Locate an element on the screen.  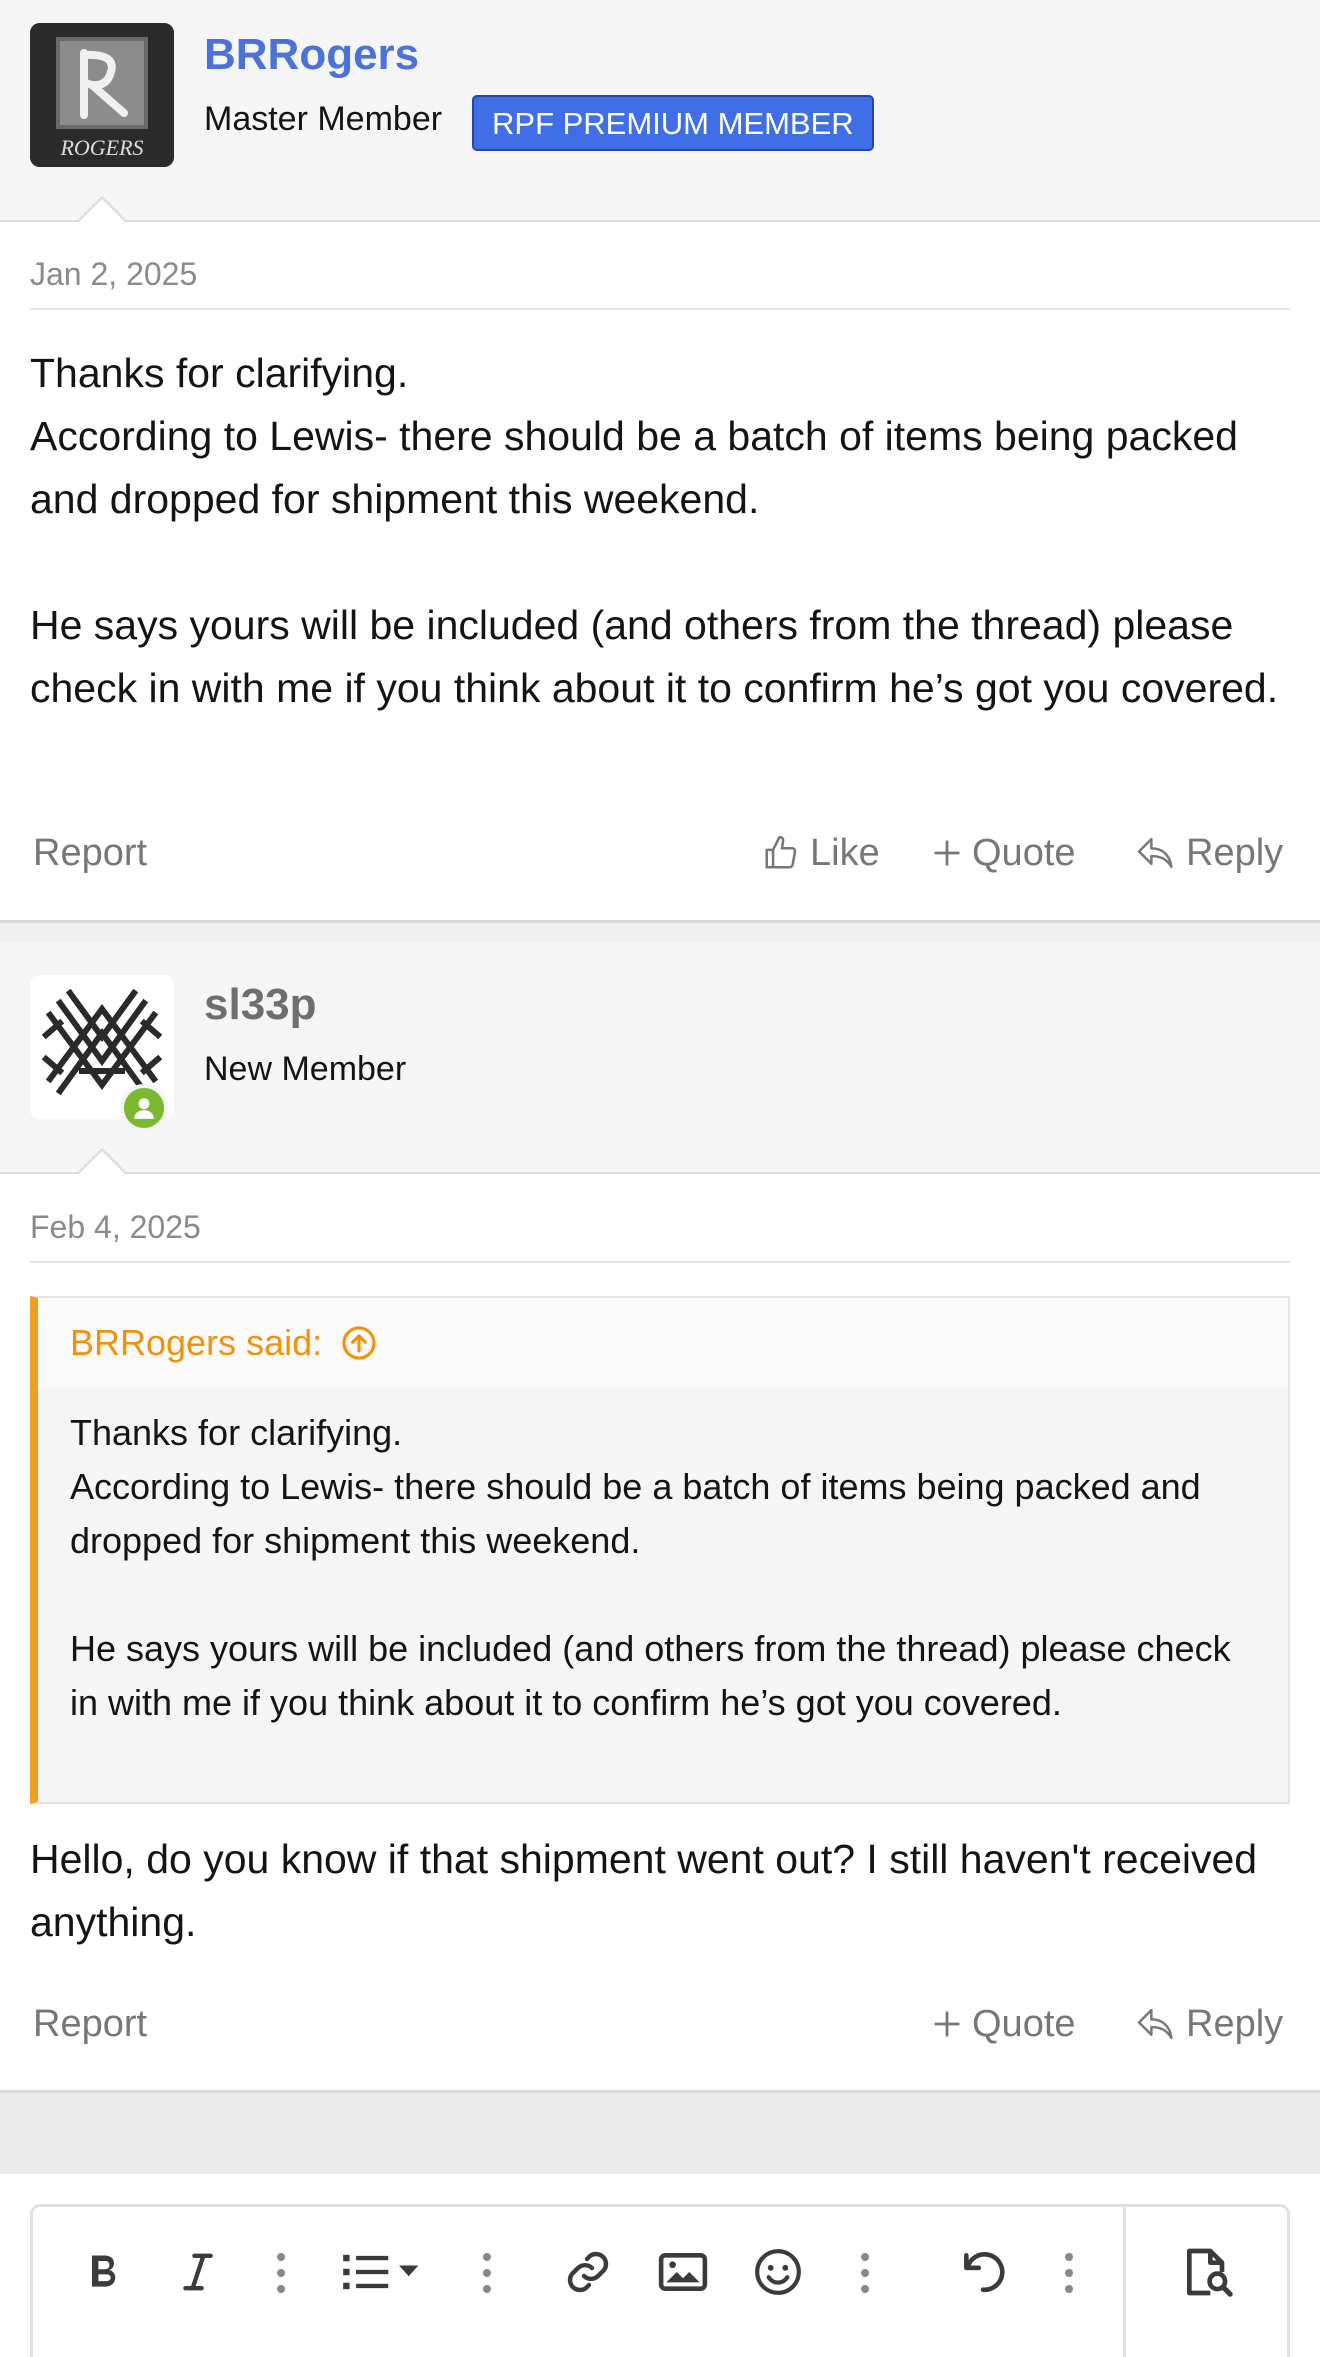
list-icon is located at coordinates (381, 2272).